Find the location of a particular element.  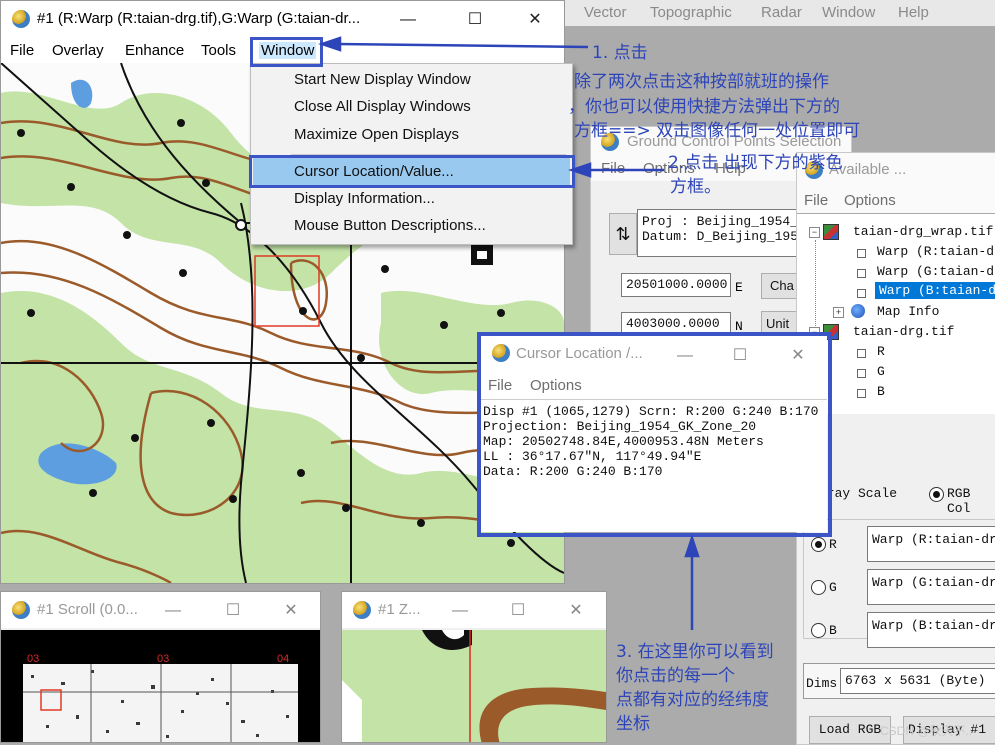

annotation-note-line3: 方框==> 双击图像任何一处位置即可 is located at coordinates (717, 131).